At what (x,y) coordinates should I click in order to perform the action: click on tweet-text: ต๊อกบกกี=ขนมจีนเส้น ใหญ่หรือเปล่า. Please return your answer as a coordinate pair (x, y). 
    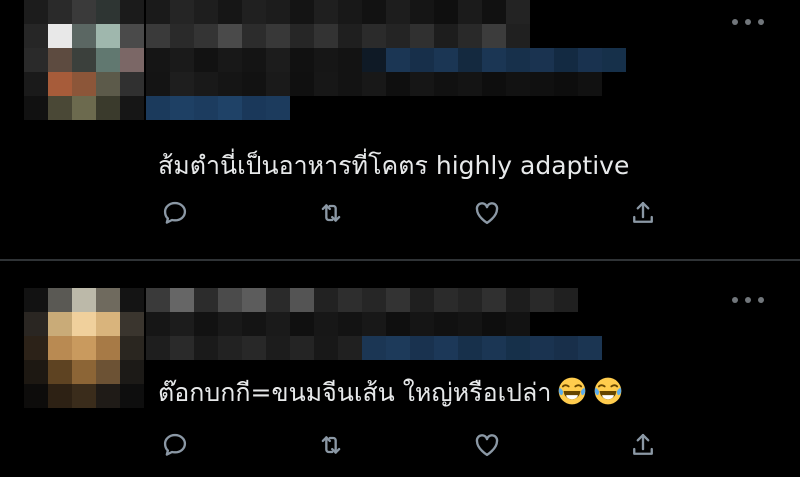
    Looking at the image, I should click on (390, 392).